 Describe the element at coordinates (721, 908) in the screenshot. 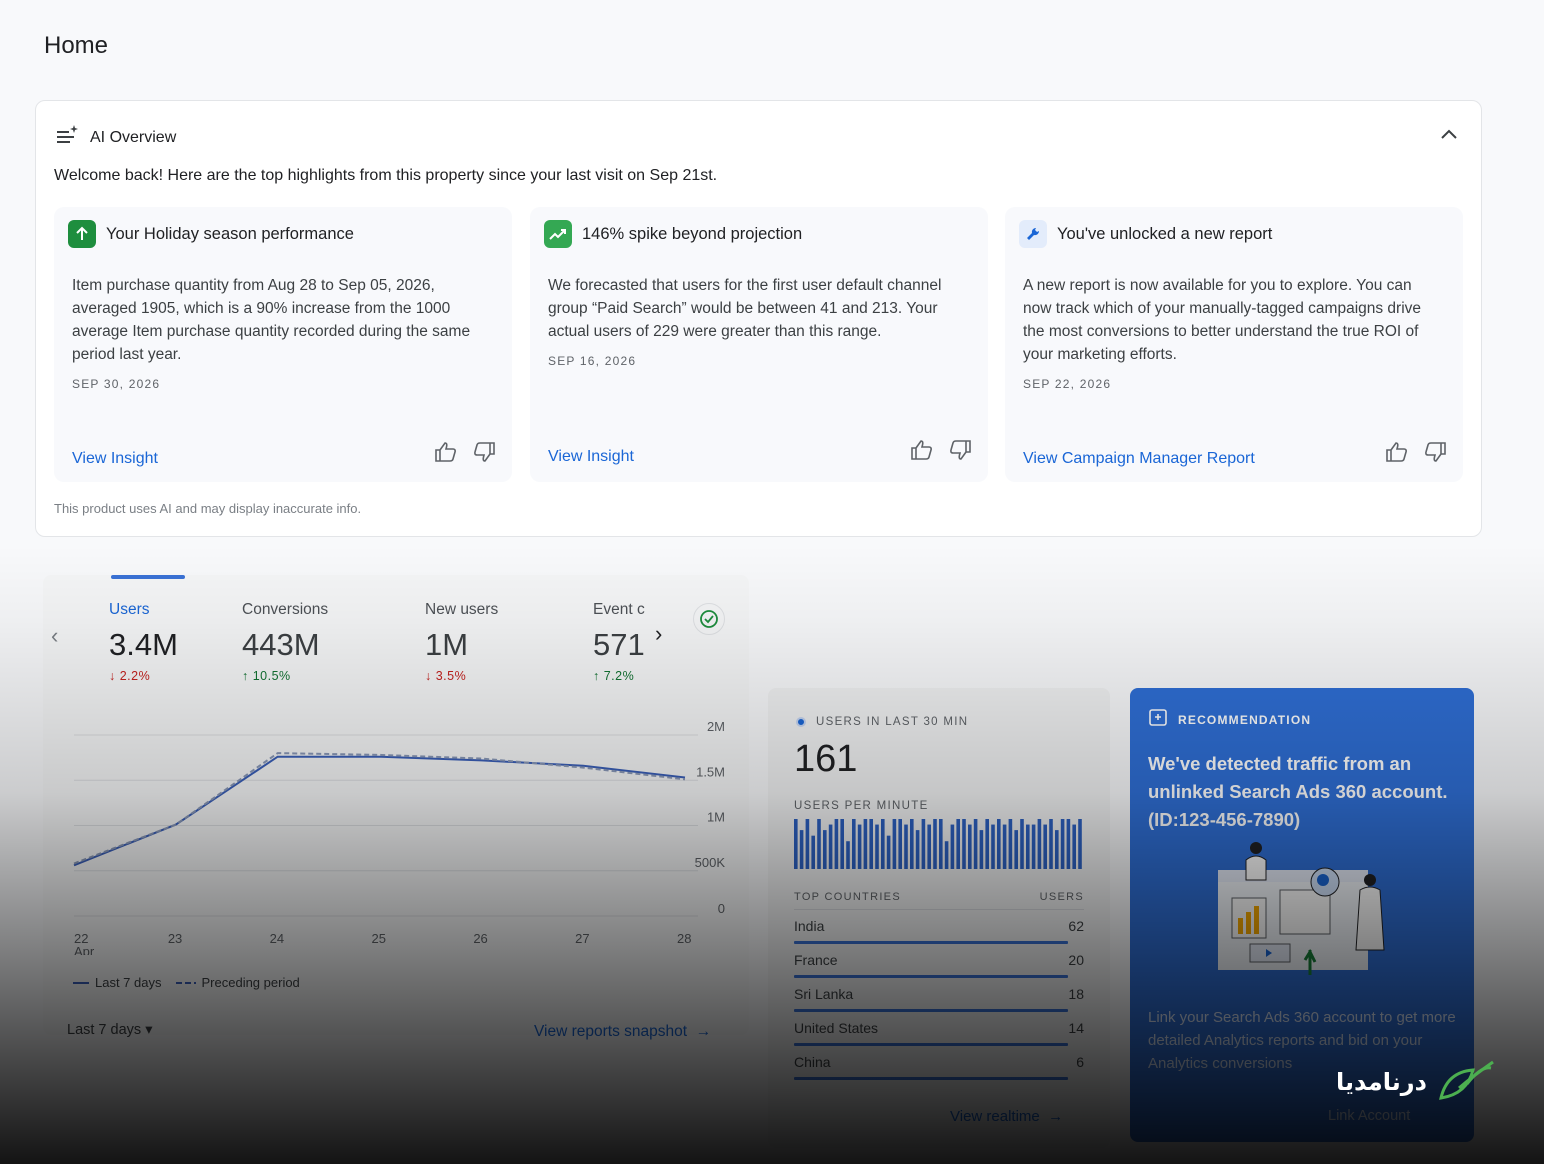

I see `y-tick-label: 0` at that location.